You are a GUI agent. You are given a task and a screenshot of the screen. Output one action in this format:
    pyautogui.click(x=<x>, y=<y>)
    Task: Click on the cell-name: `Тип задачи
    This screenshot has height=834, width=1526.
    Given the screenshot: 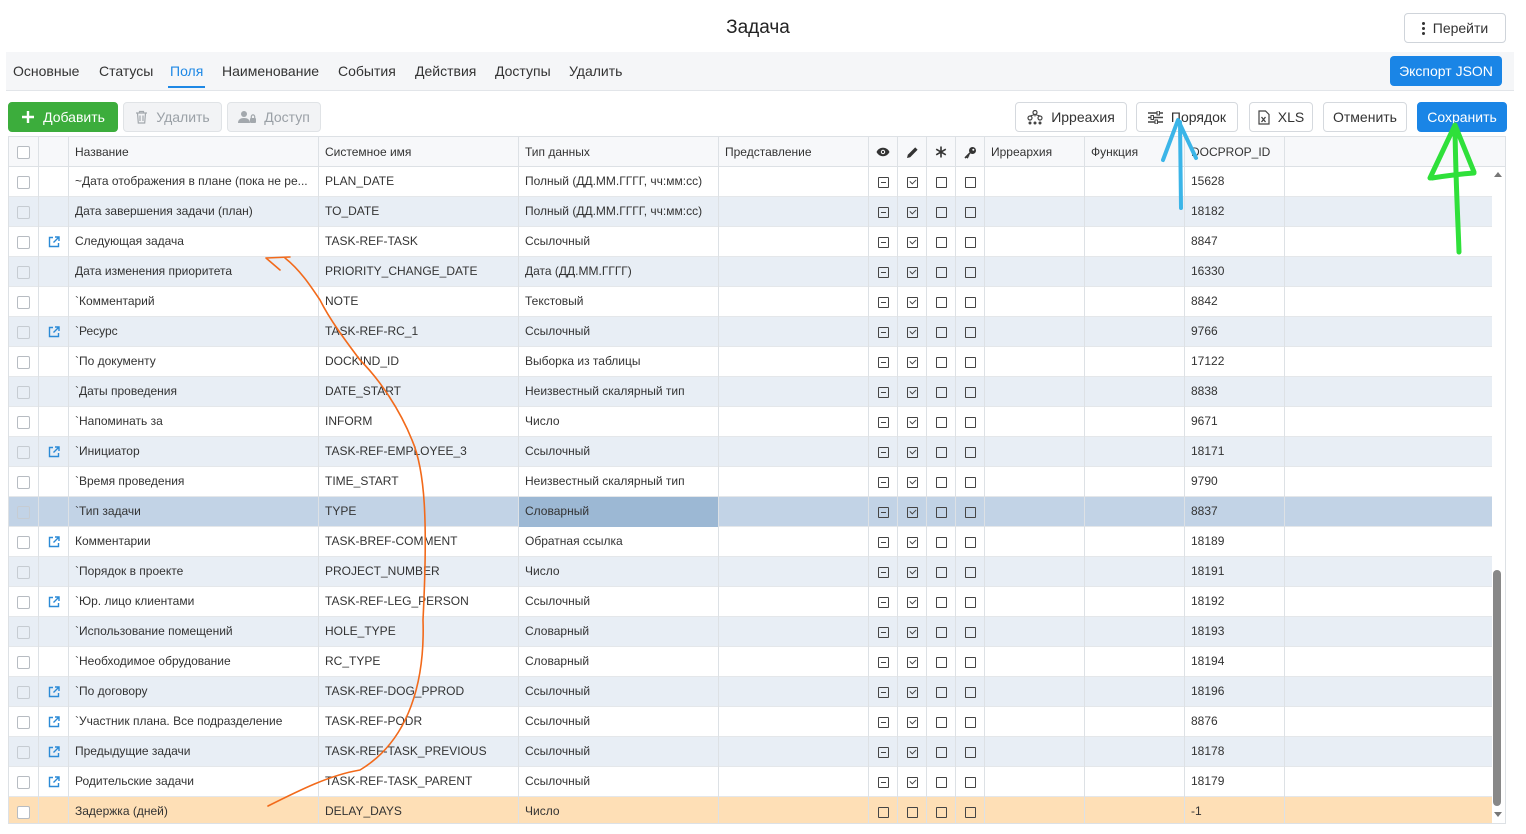 What is the action you would take?
    pyautogui.click(x=194, y=512)
    